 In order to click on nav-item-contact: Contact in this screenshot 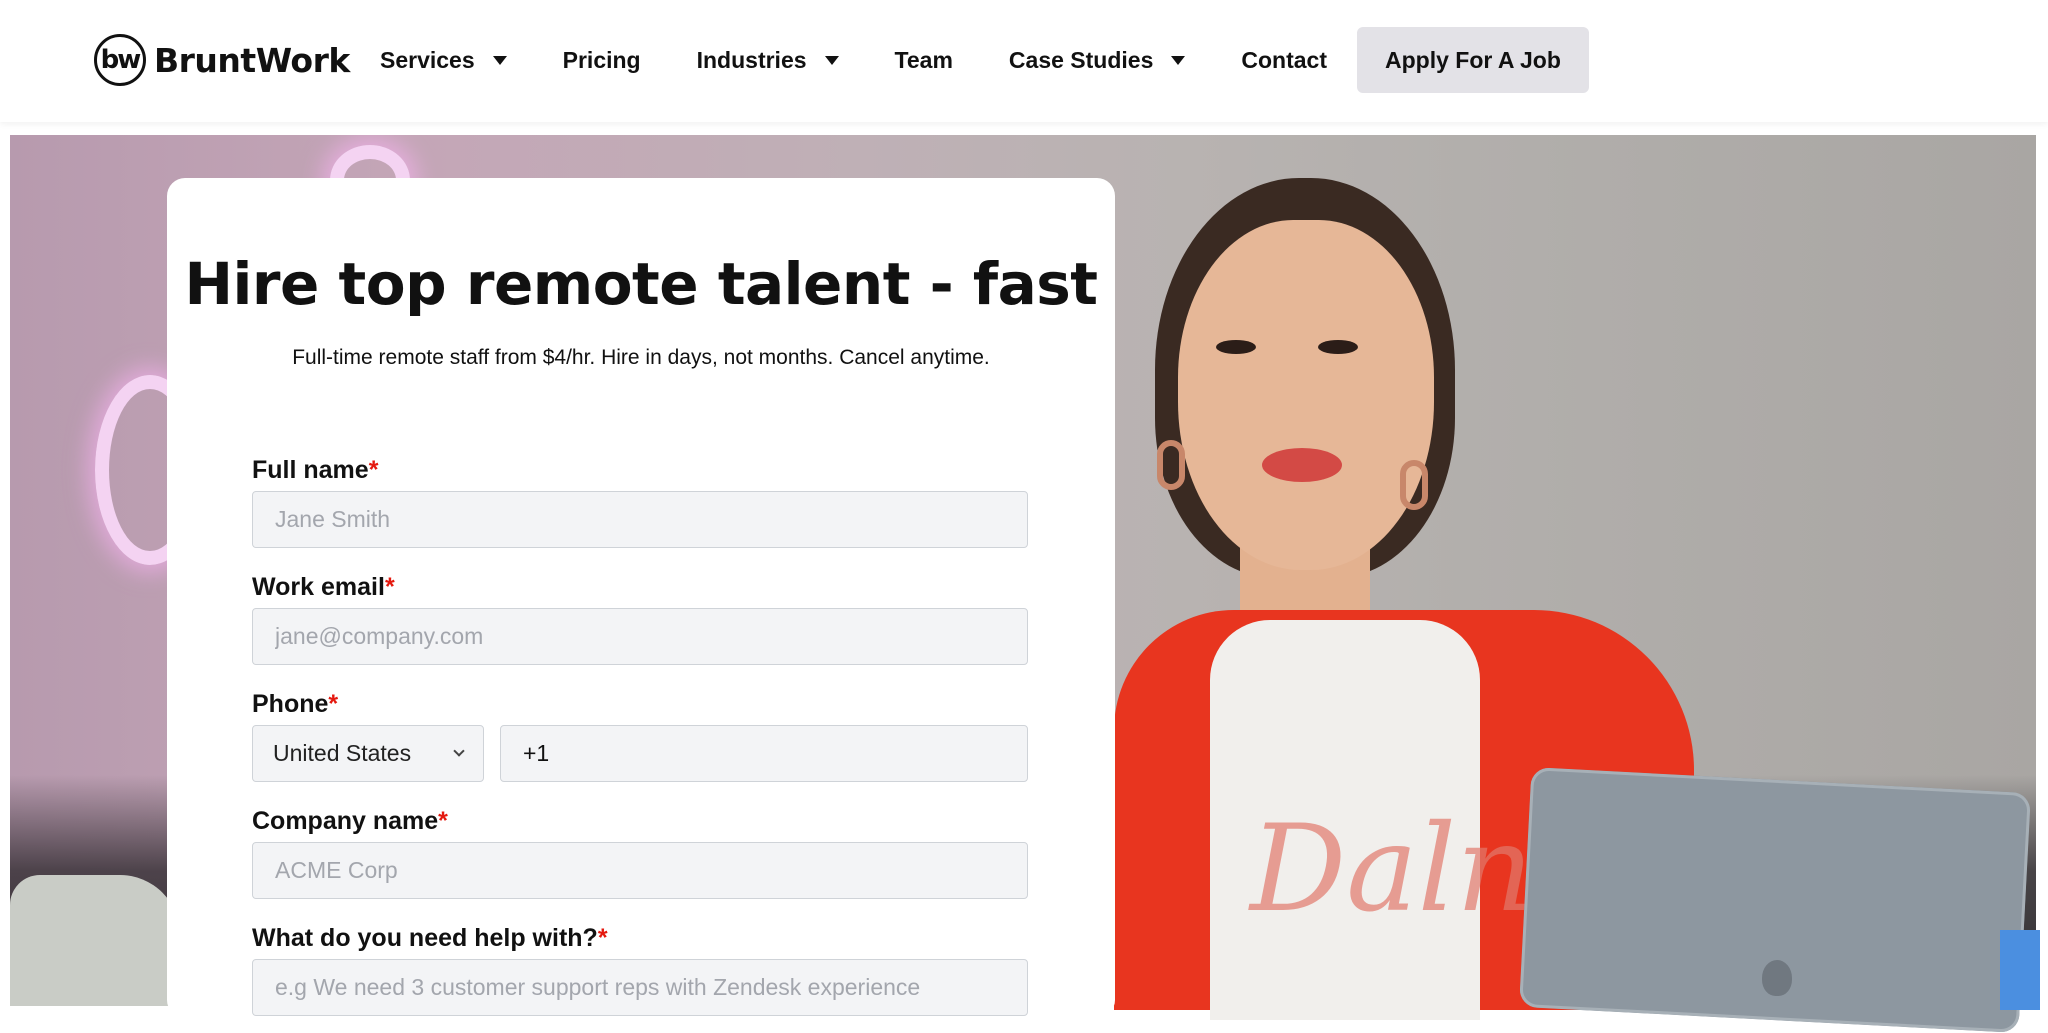, I will do `click(1284, 60)`.